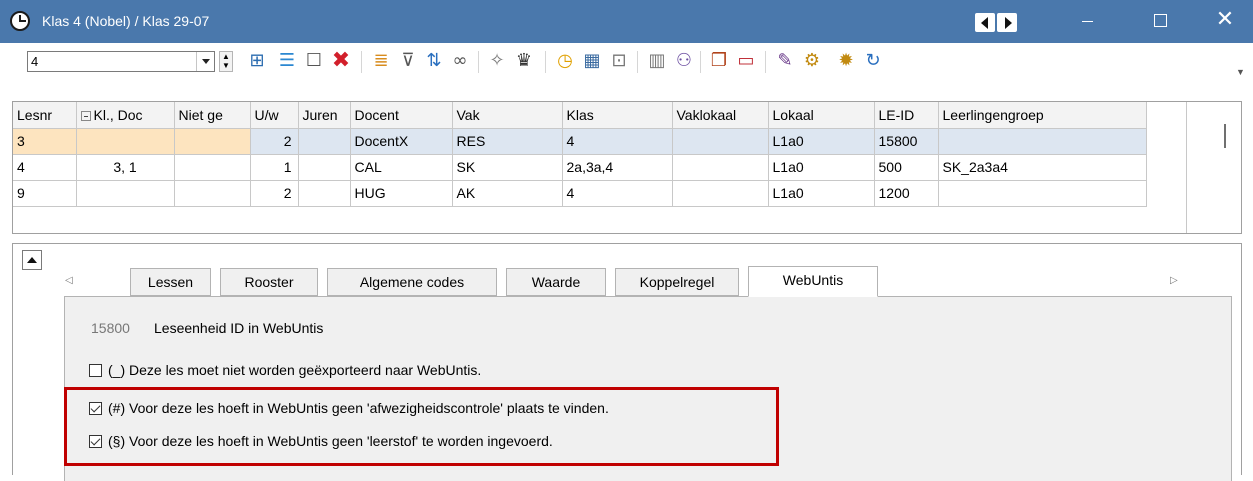  I want to click on monitor-icon: ▭, so click(746, 61).